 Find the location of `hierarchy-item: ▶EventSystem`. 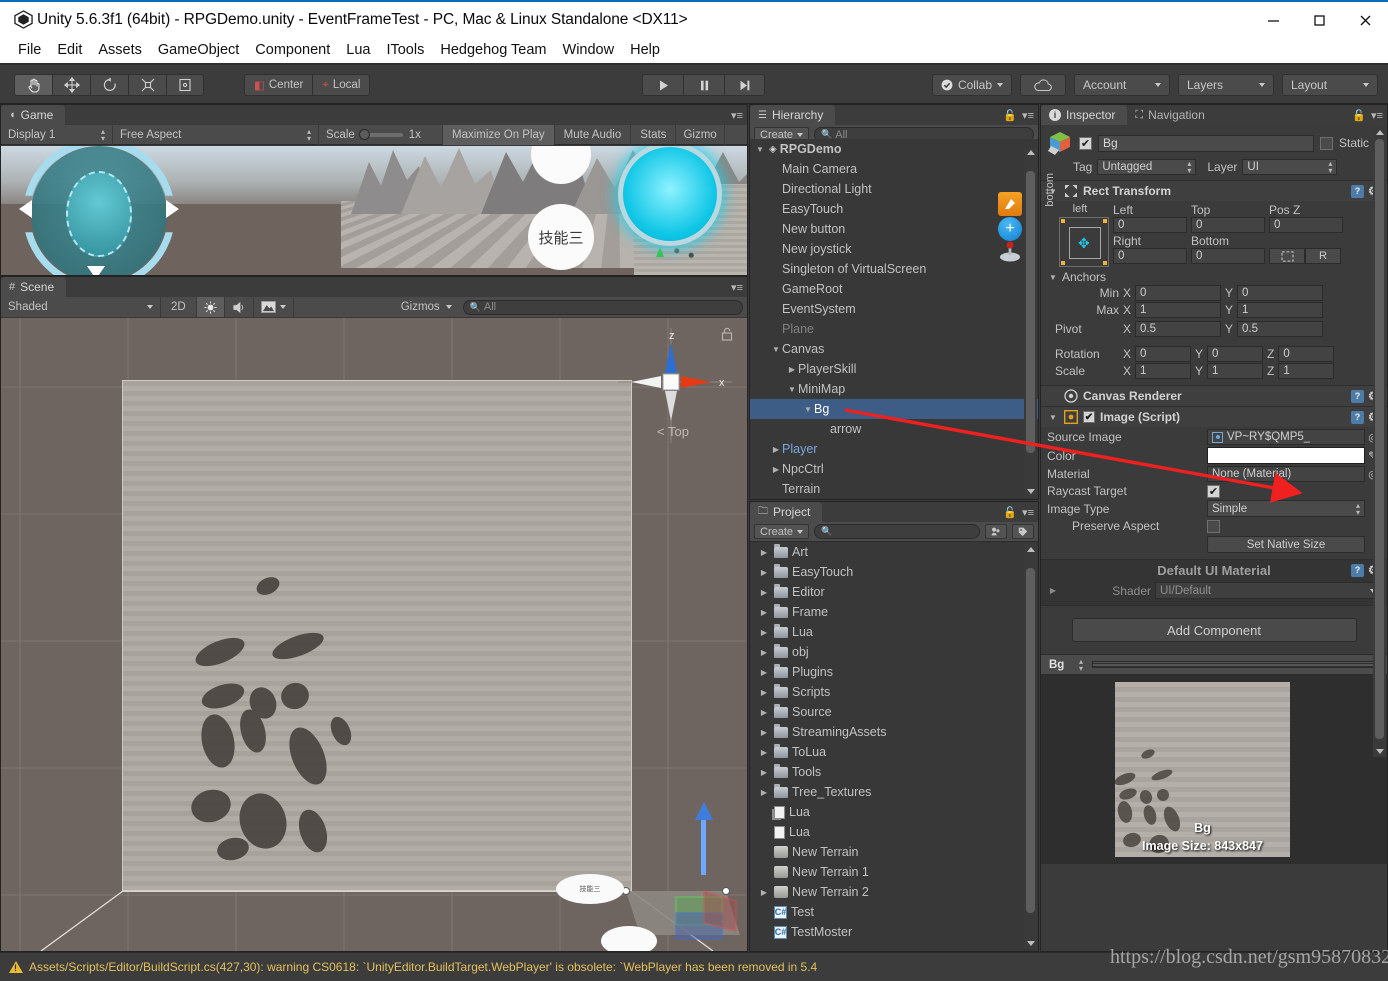

hierarchy-item: ▶EventSystem is located at coordinates (894, 309).